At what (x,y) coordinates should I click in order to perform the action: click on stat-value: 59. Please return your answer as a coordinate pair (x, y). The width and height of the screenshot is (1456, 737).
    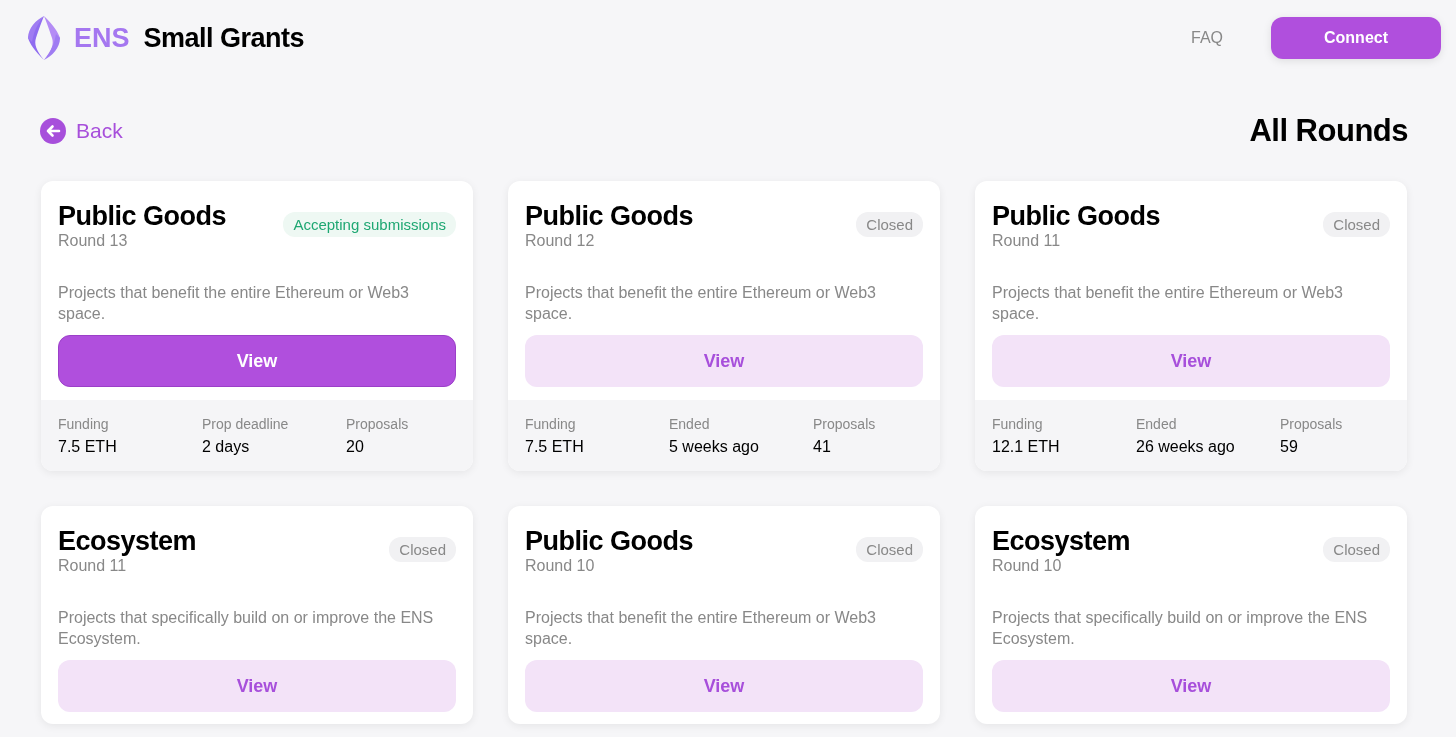
    Looking at the image, I should click on (1289, 447).